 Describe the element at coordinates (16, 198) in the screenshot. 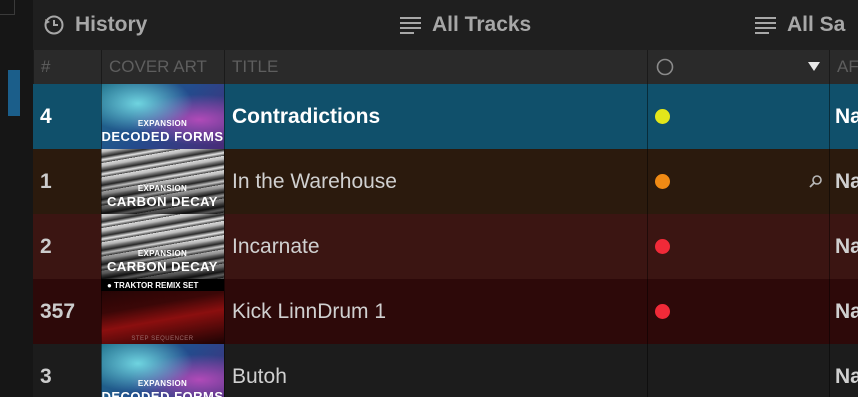

I see `left-gutter` at that location.